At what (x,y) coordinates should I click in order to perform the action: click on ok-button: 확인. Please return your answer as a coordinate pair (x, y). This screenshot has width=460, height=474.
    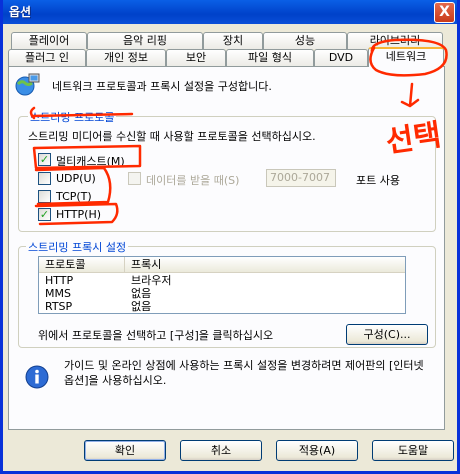
    Looking at the image, I should click on (125, 450).